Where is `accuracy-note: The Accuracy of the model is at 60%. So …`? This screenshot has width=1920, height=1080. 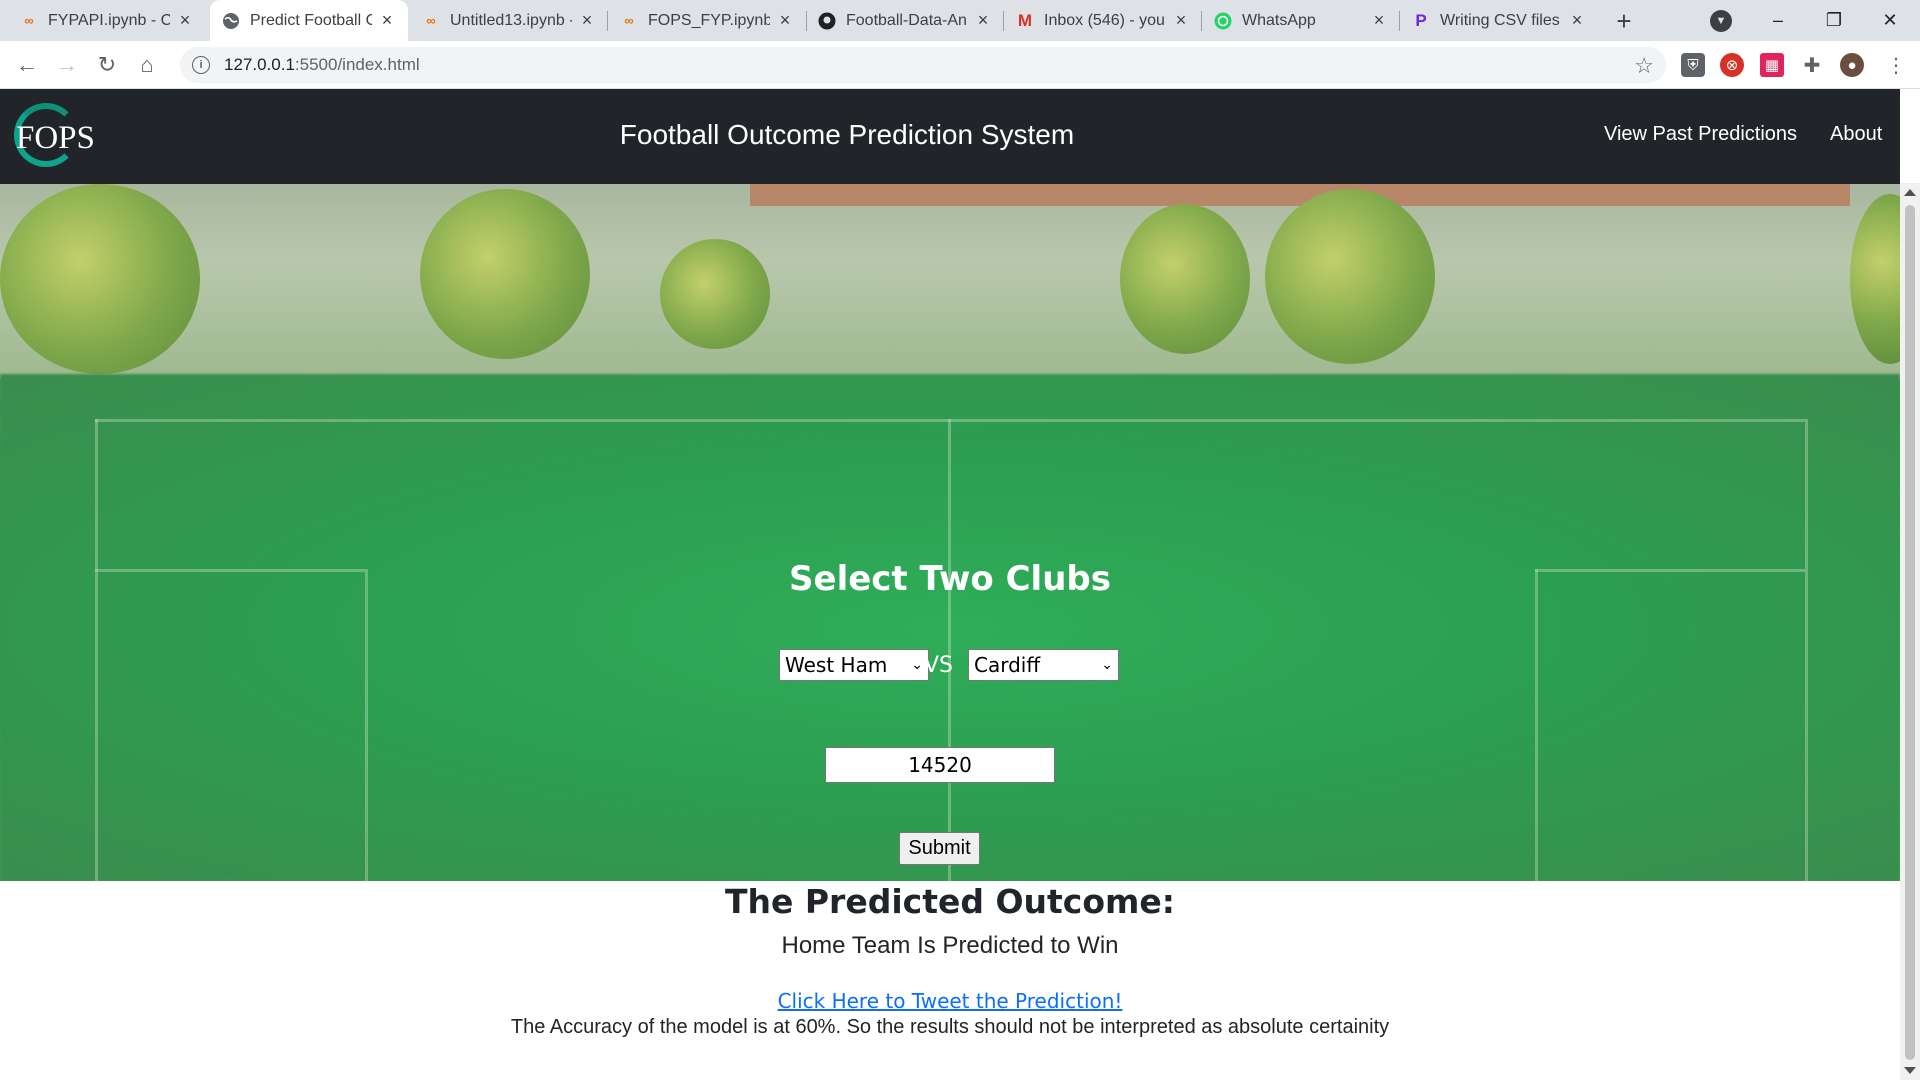 accuracy-note: The Accuracy of the model is at 60%. So … is located at coordinates (950, 1027).